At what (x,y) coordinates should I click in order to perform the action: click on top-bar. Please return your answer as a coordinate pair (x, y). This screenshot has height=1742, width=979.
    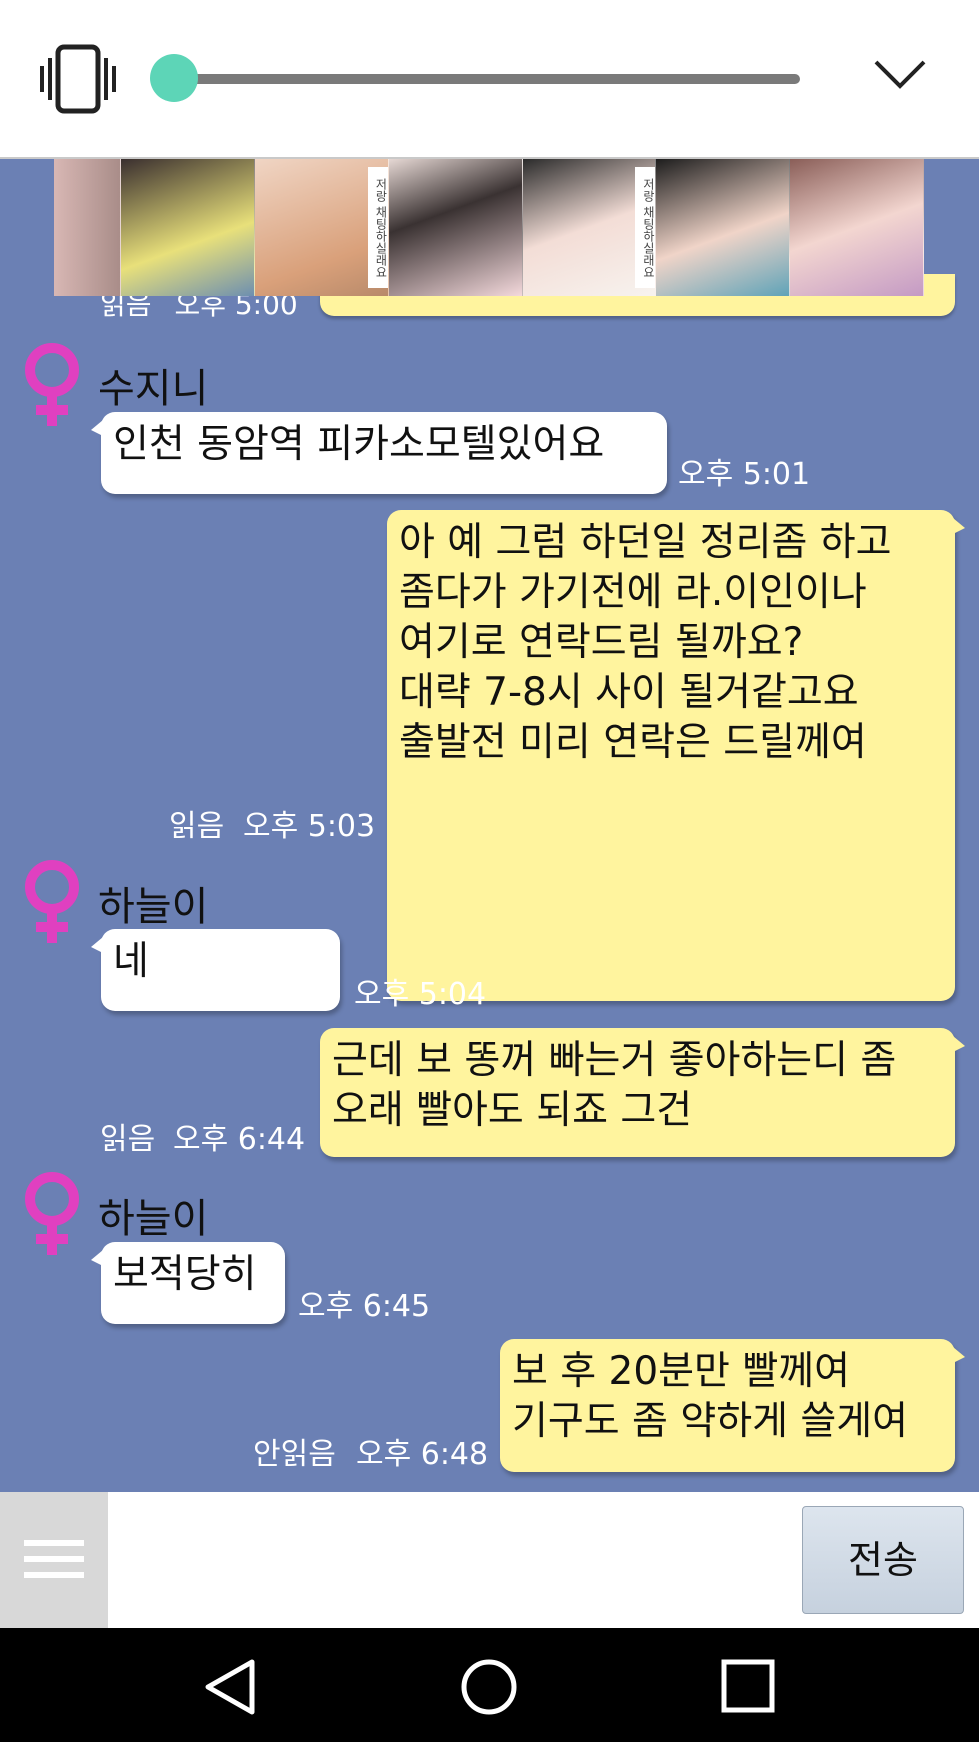
    Looking at the image, I should click on (489, 79).